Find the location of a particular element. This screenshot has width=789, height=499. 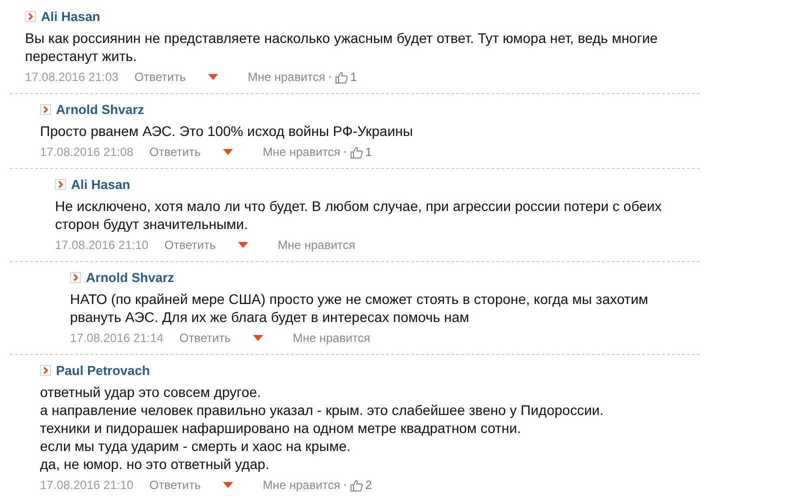

like-count: 2 is located at coordinates (368, 485).